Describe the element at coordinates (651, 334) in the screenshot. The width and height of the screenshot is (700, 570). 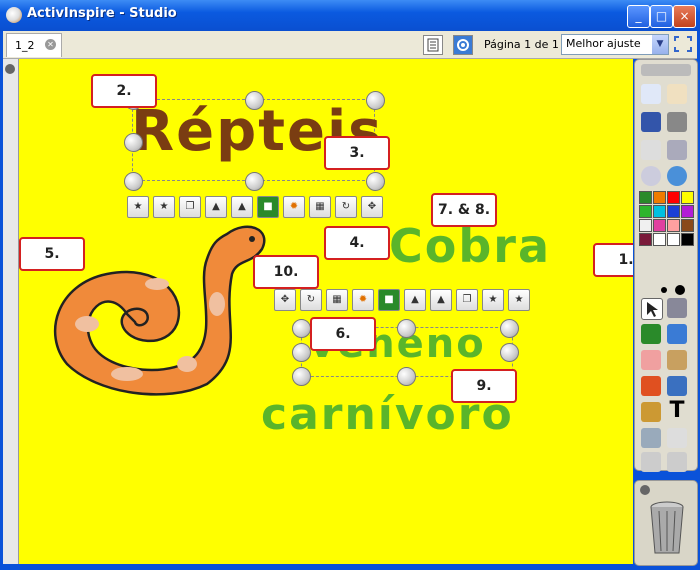
I see `pen-icon` at that location.